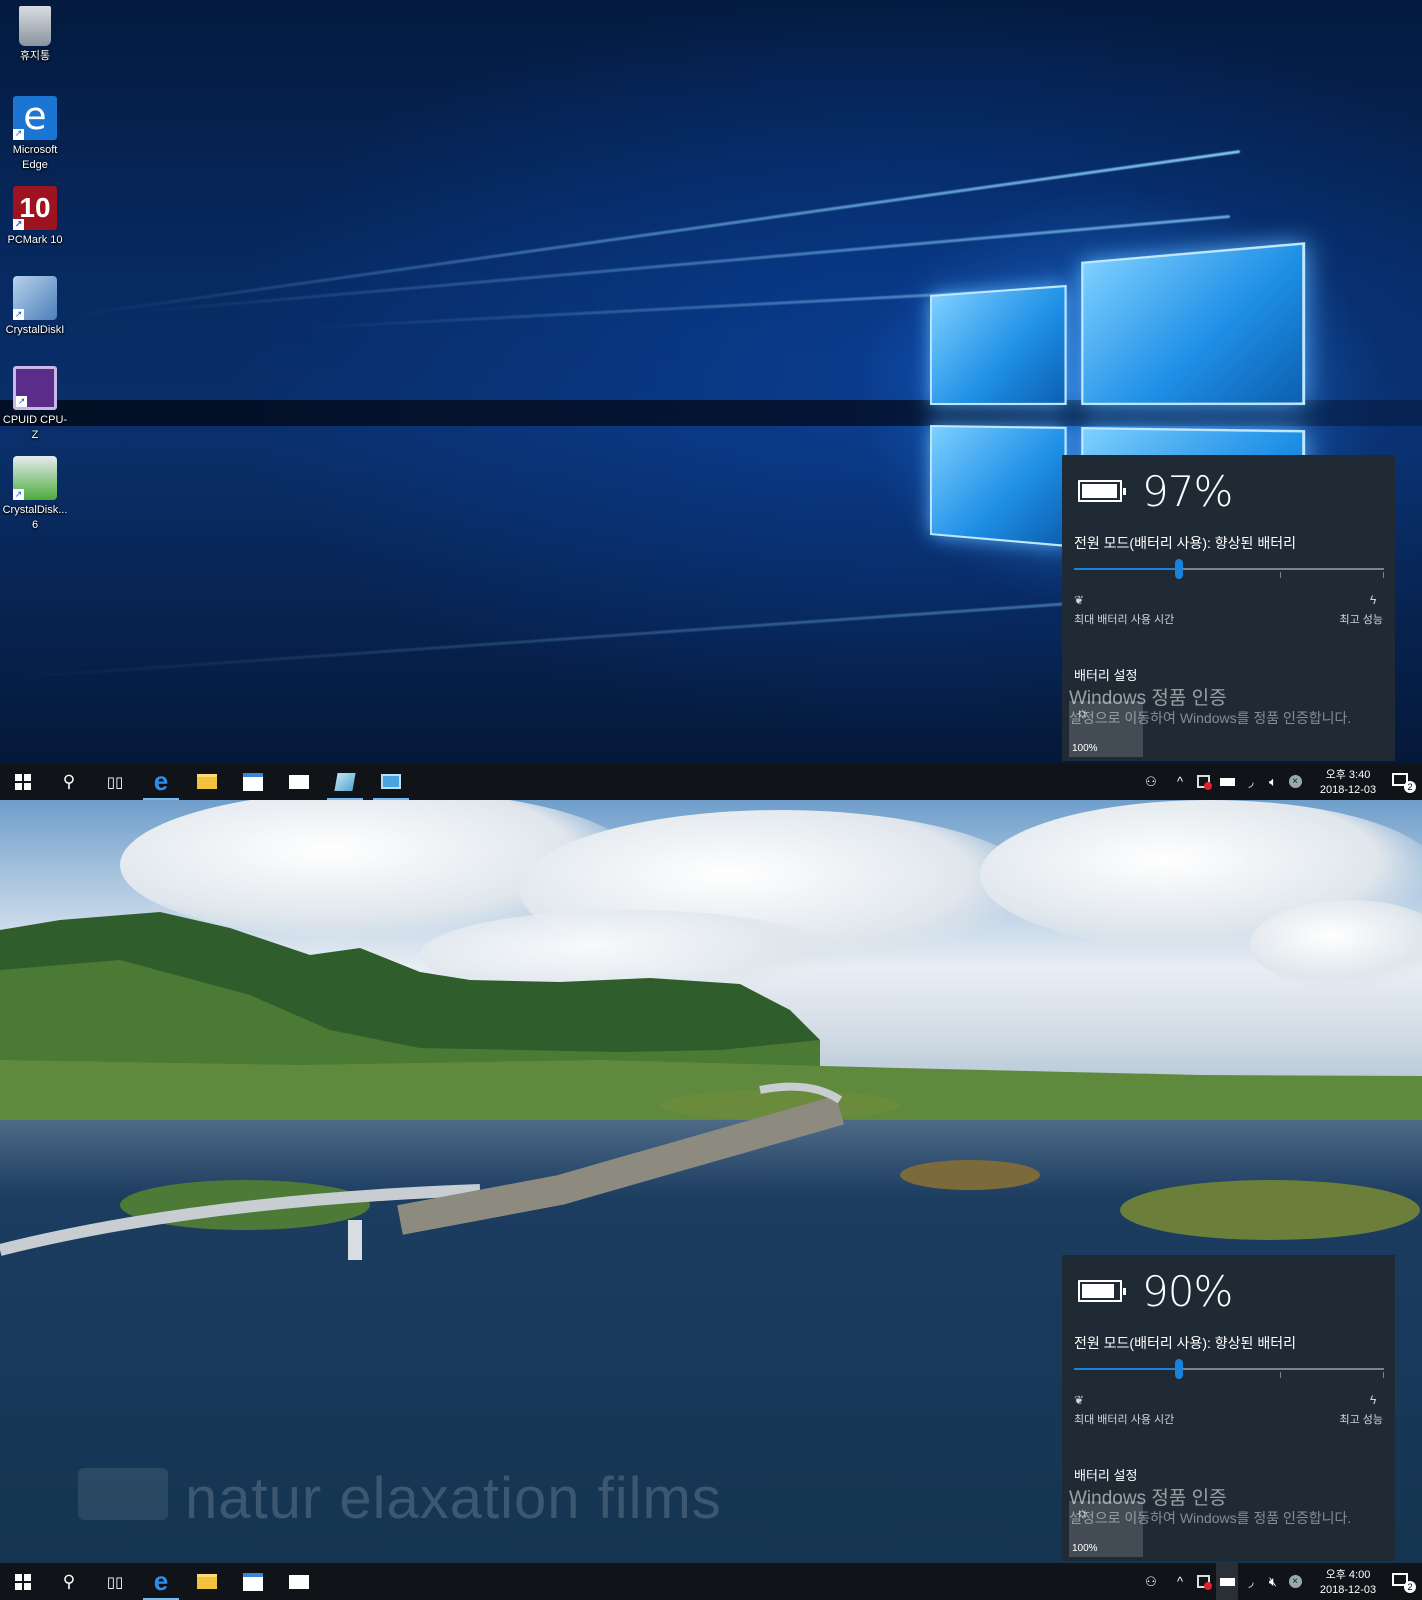 The image size is (1422, 1600). I want to click on recycle-bin-icon, so click(35, 26).